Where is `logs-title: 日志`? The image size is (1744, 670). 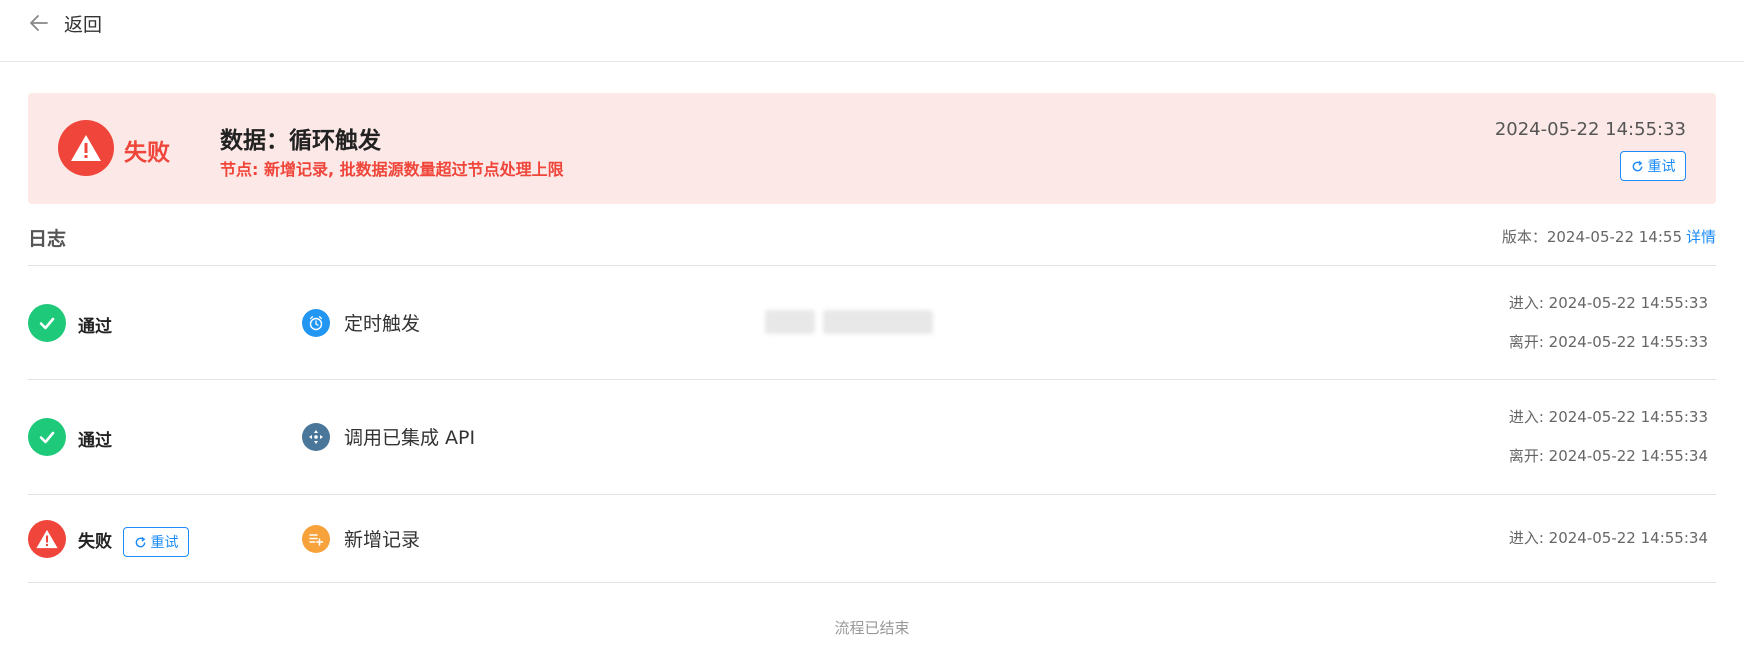 logs-title: 日志 is located at coordinates (47, 239).